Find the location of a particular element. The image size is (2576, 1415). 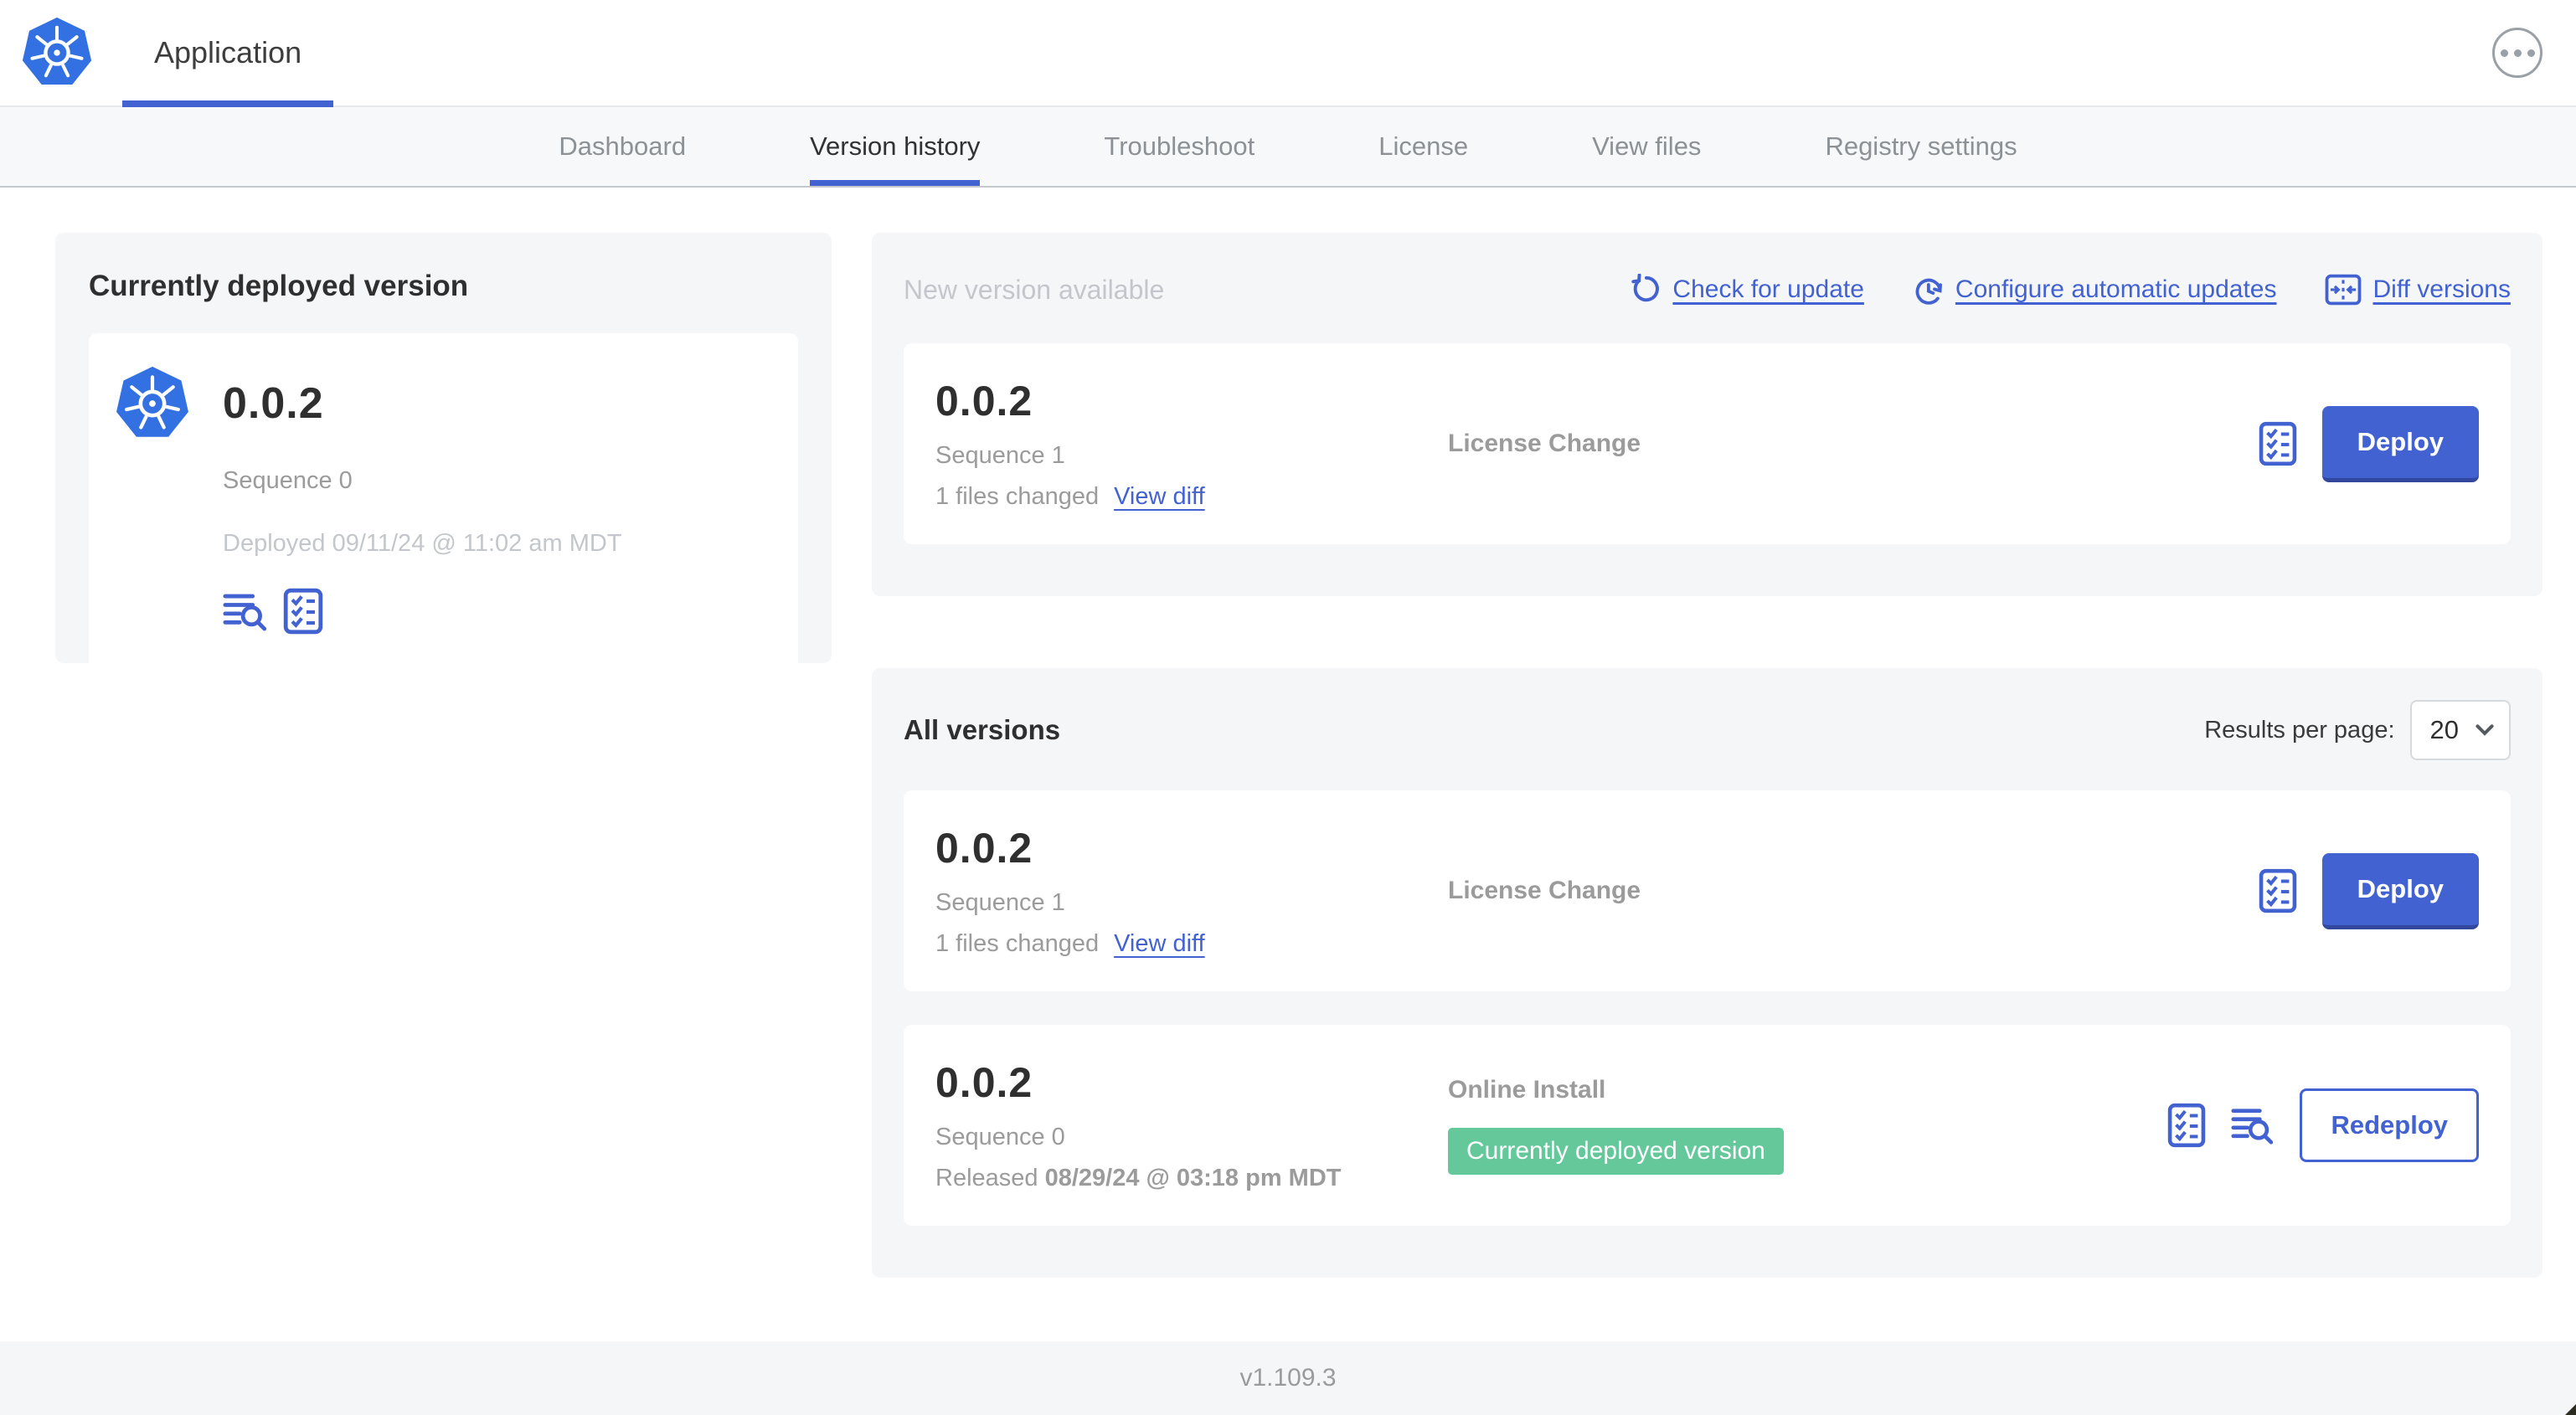

current-sequence: Sequence 0 is located at coordinates (288, 480).